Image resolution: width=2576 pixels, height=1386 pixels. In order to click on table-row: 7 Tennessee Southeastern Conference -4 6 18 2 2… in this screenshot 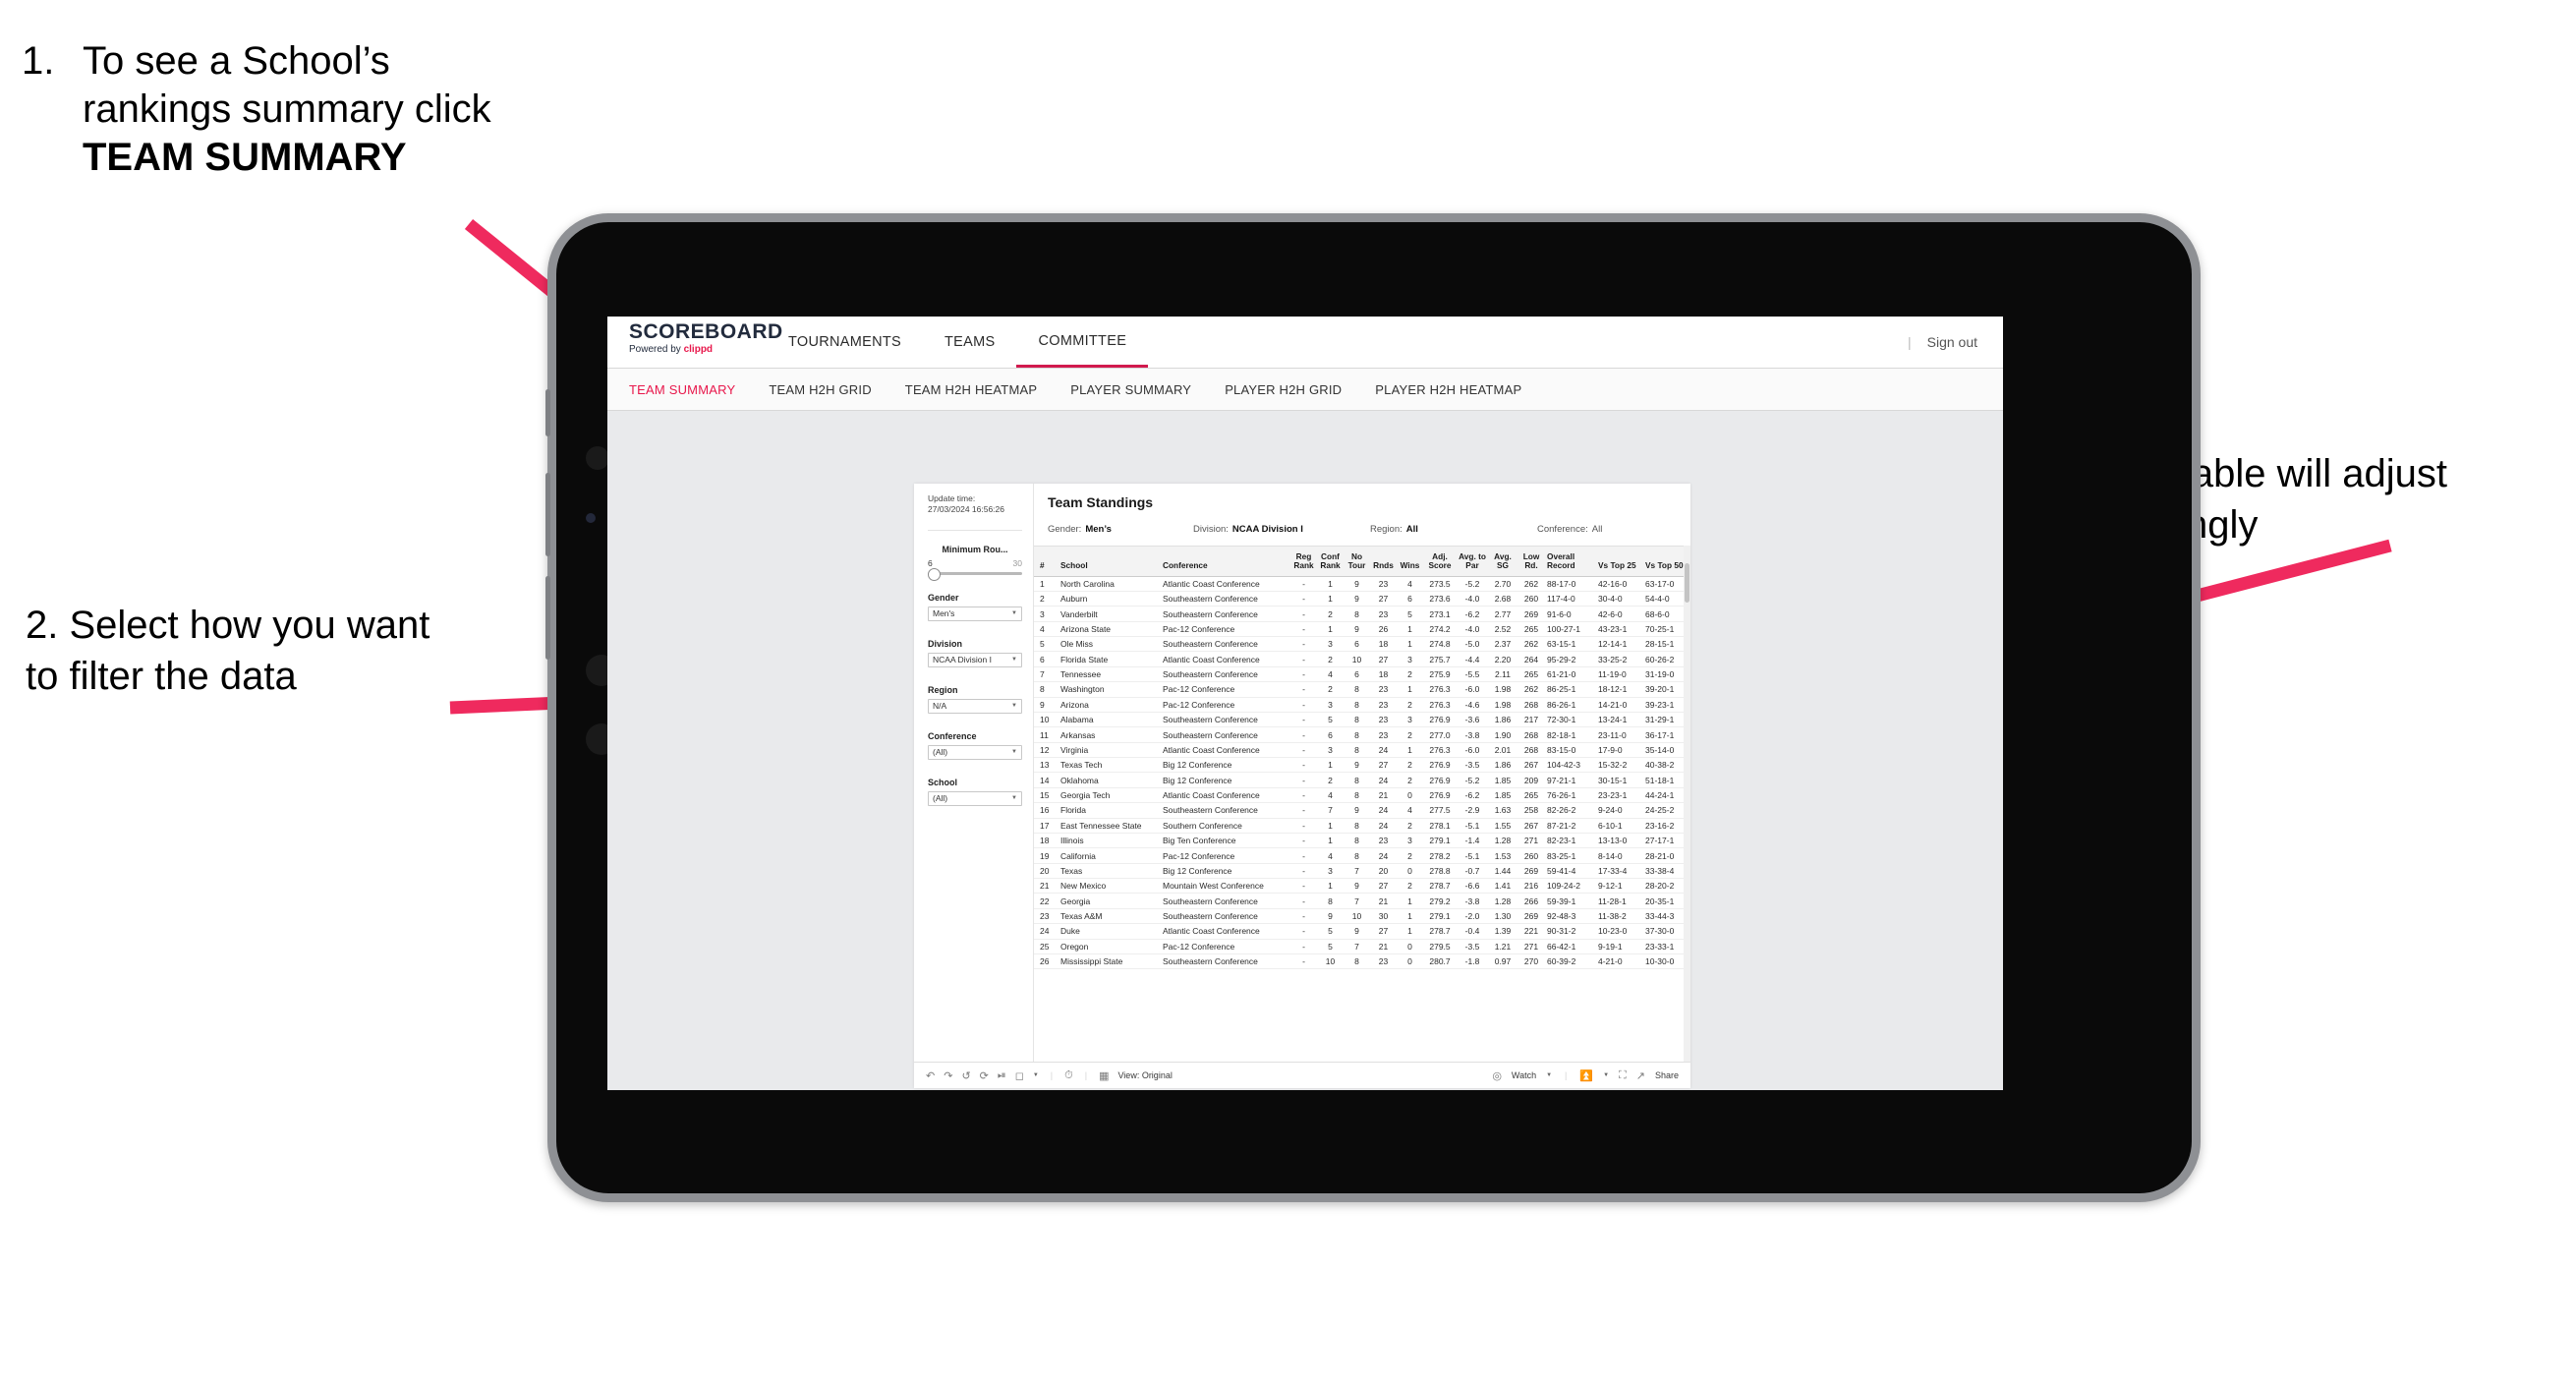, I will do `click(1362, 674)`.